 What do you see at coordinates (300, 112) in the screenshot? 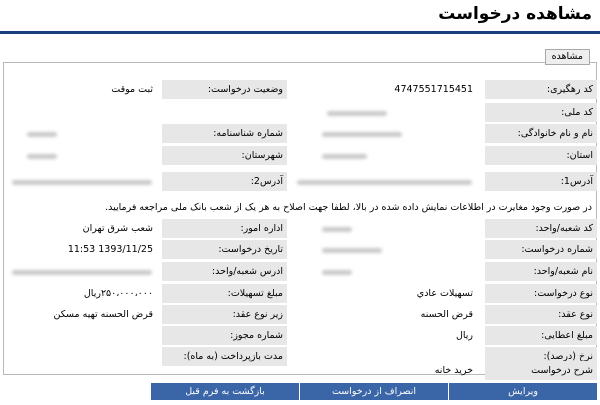
I see `row-national-id: کد ملی:` at bounding box center [300, 112].